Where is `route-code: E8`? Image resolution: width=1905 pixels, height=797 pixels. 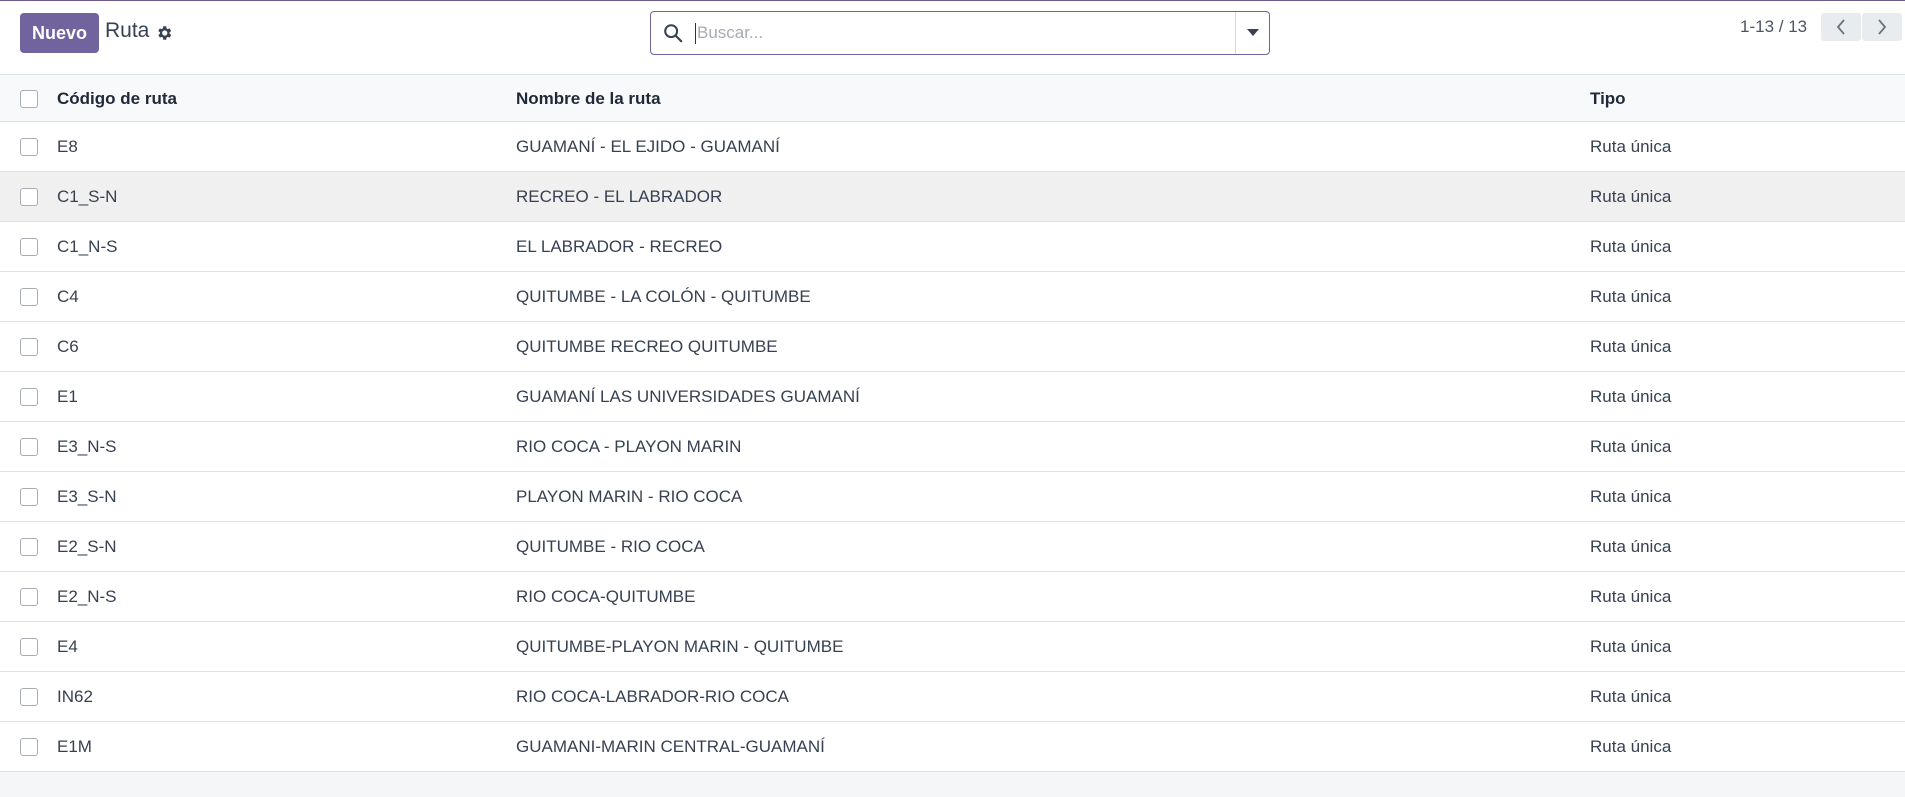
route-code: E8 is located at coordinates (67, 146).